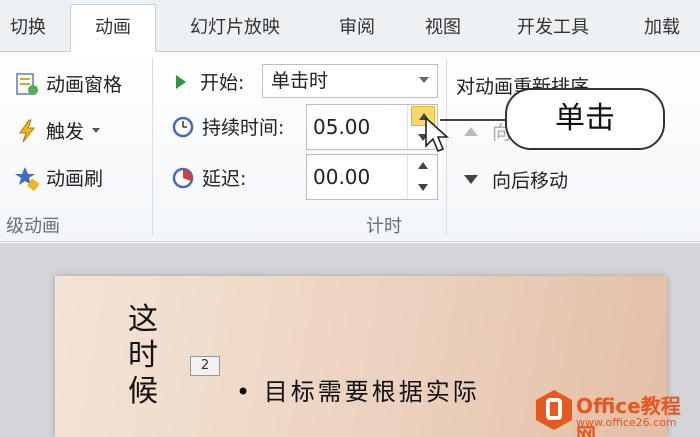  What do you see at coordinates (27, 178) in the screenshot?
I see `star-painter-icon` at bounding box center [27, 178].